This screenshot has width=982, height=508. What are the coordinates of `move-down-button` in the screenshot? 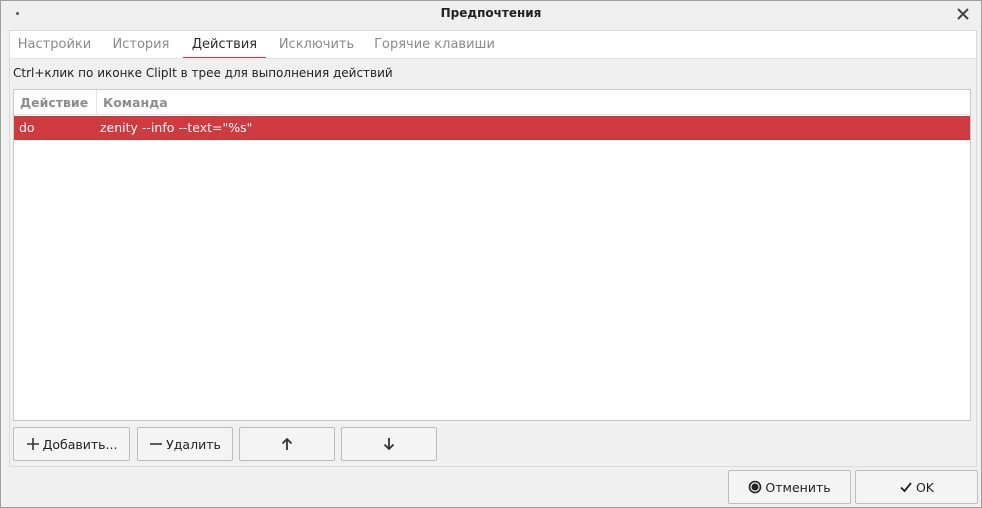 It's located at (389, 444).